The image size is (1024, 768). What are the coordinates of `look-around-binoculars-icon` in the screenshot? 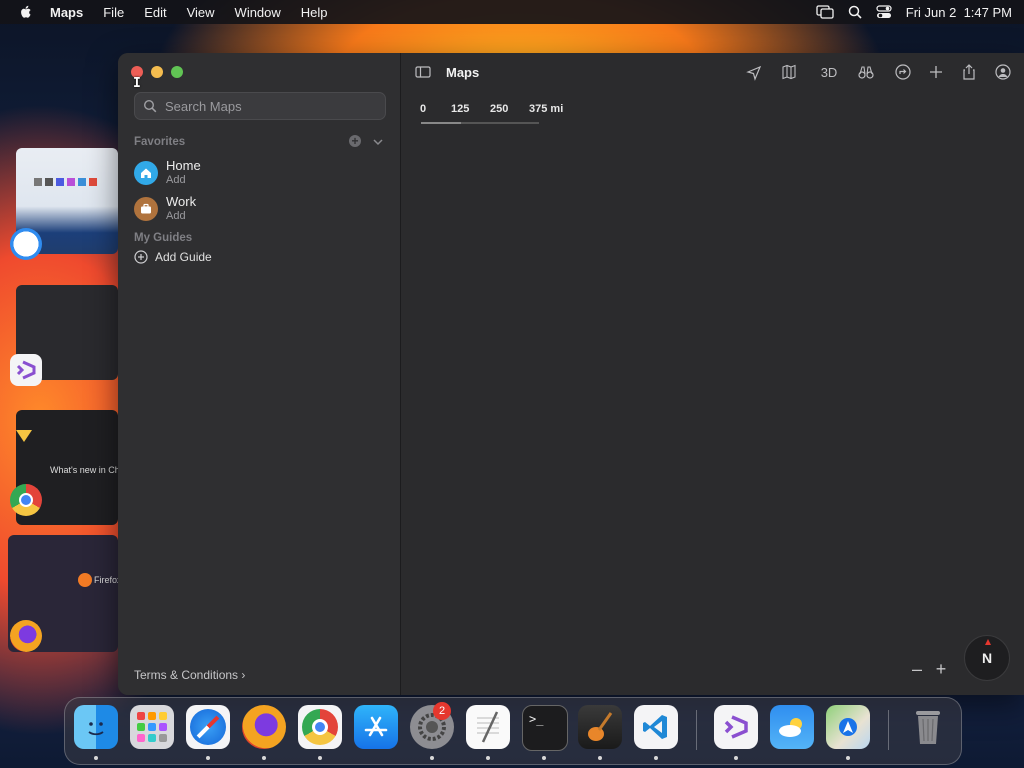 It's located at (866, 72).